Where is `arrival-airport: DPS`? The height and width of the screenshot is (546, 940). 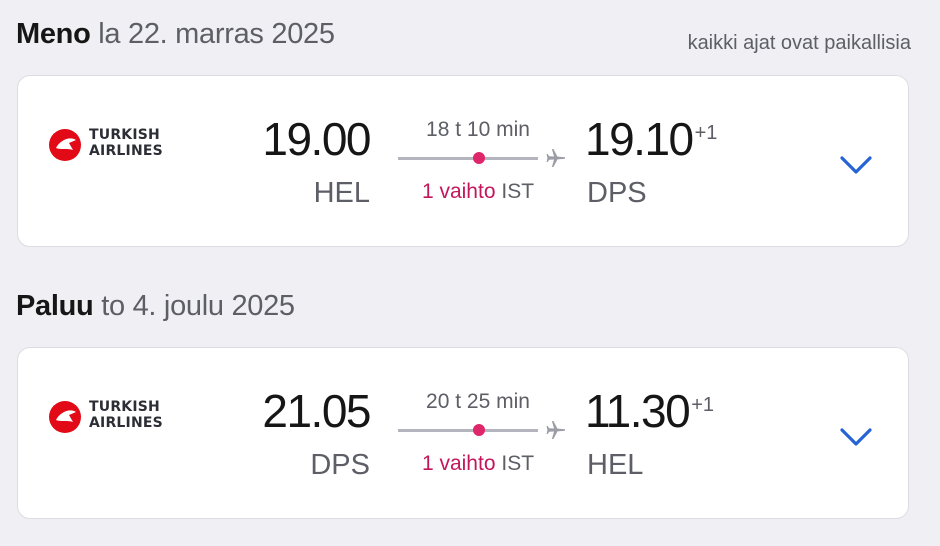 arrival-airport: DPS is located at coordinates (617, 193).